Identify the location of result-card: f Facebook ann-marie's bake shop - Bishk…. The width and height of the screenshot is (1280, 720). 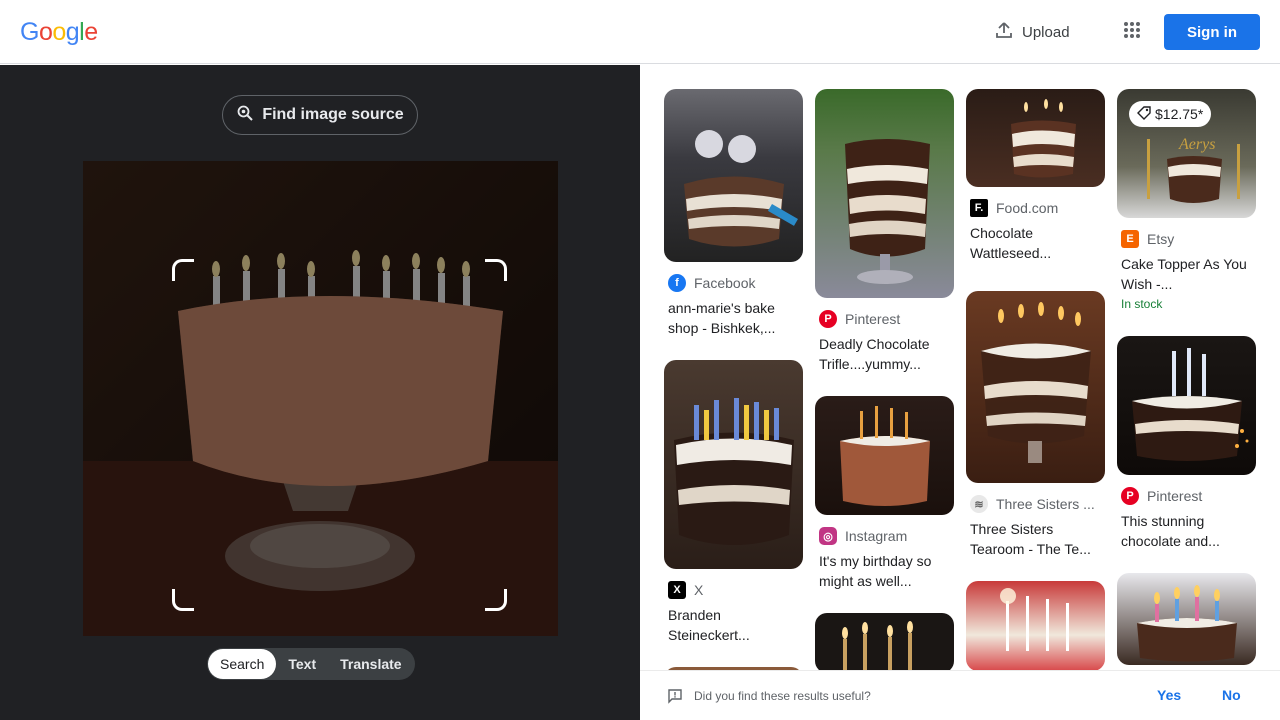
(733, 213).